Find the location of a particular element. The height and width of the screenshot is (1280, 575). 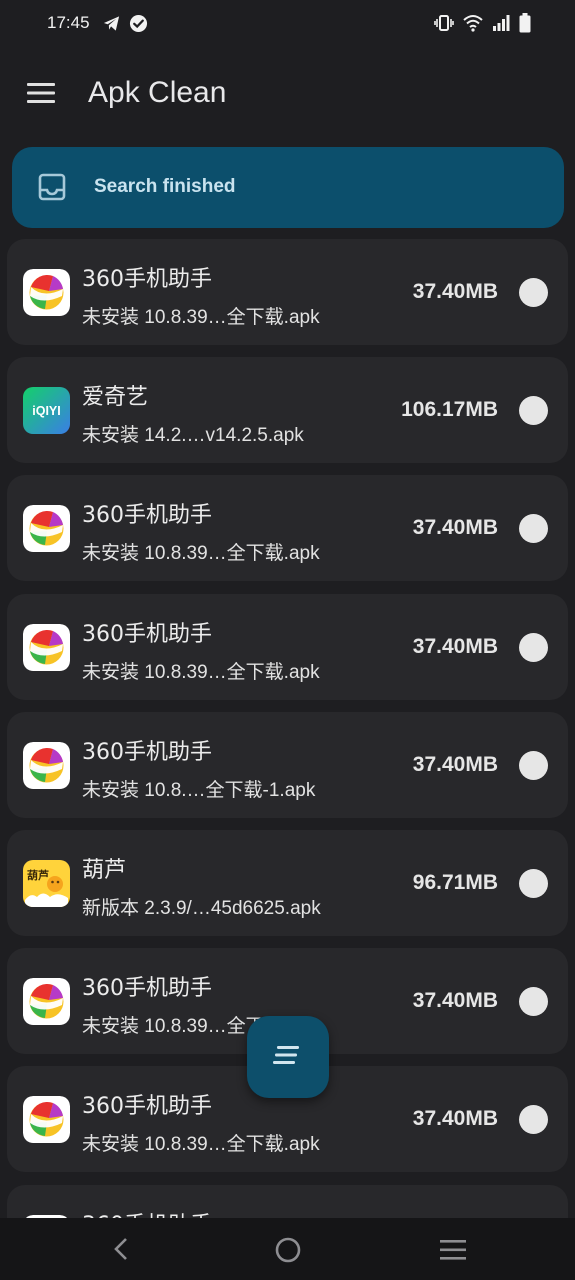

battery-icon is located at coordinates (525, 25).